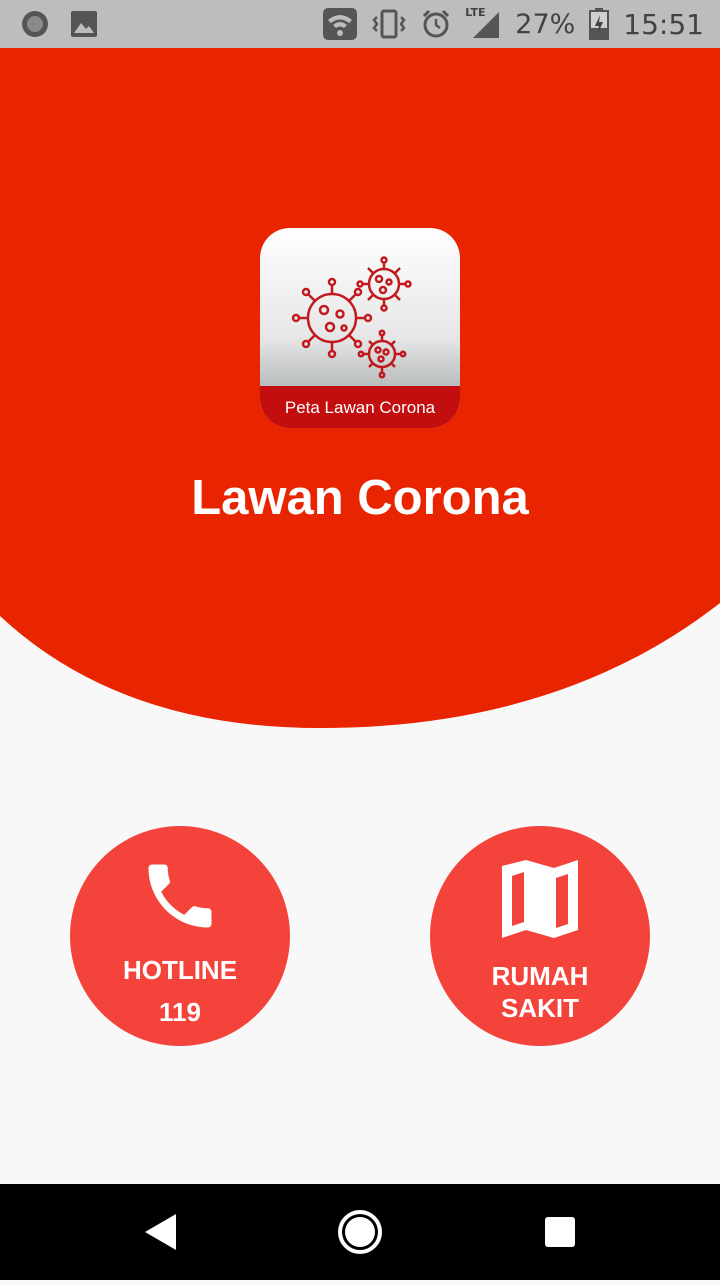  What do you see at coordinates (663, 24) in the screenshot?
I see `clock: 15:51` at bounding box center [663, 24].